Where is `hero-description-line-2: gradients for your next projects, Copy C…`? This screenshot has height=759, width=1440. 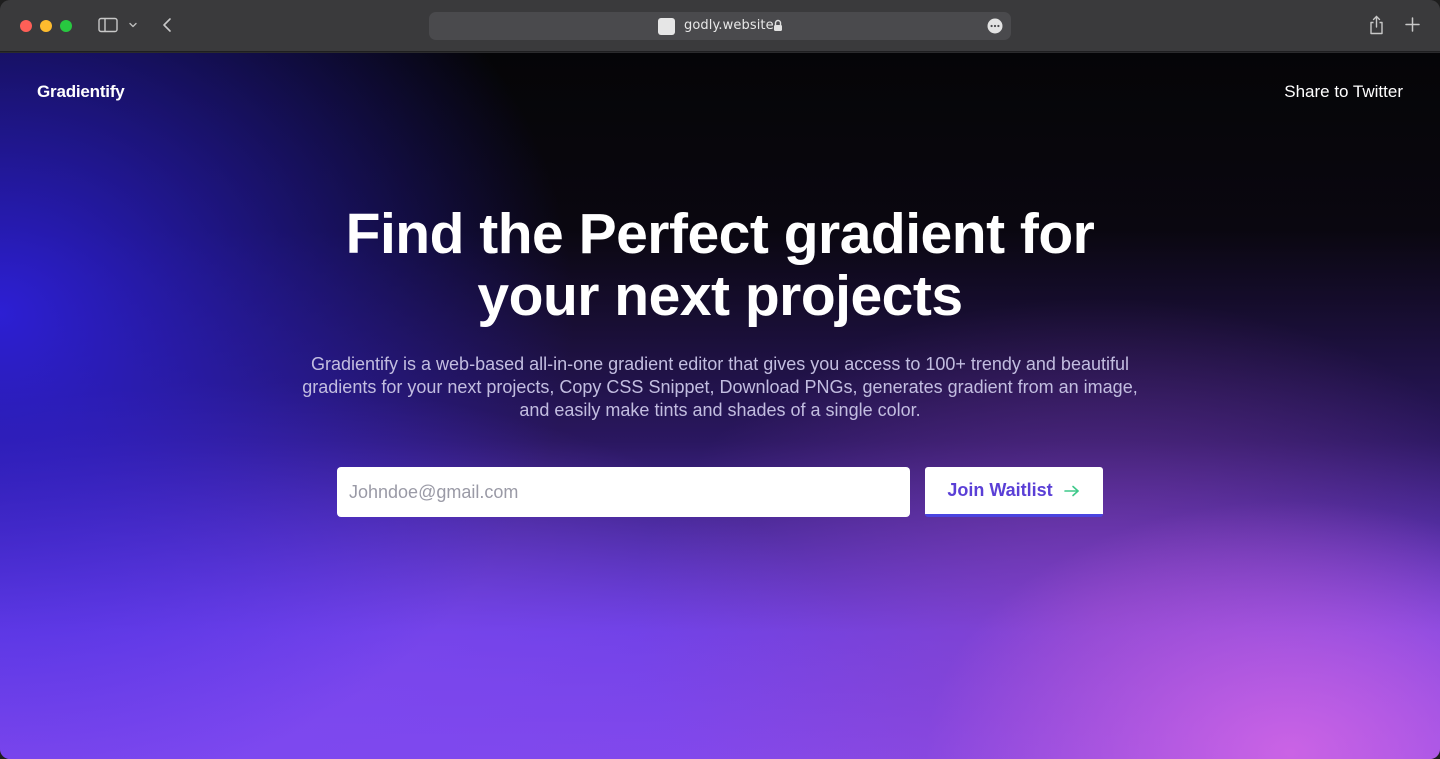
hero-description-line-2: gradients for your next projects, Copy C… is located at coordinates (720, 387).